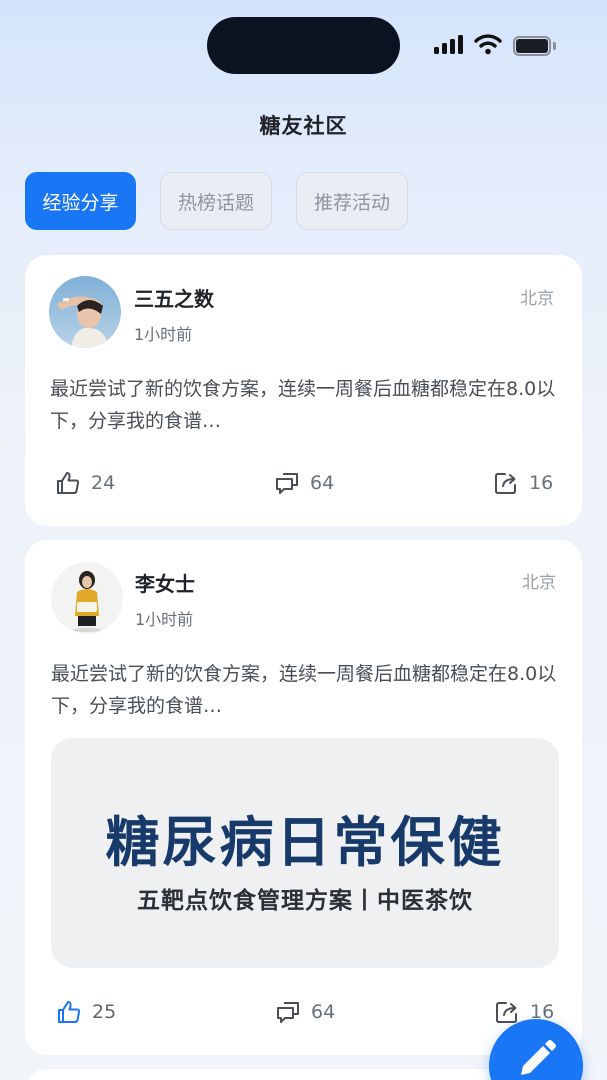 This screenshot has height=1080, width=607. Describe the element at coordinates (352, 201) in the screenshot. I see `tab-recommended-events: 推荐活动` at that location.